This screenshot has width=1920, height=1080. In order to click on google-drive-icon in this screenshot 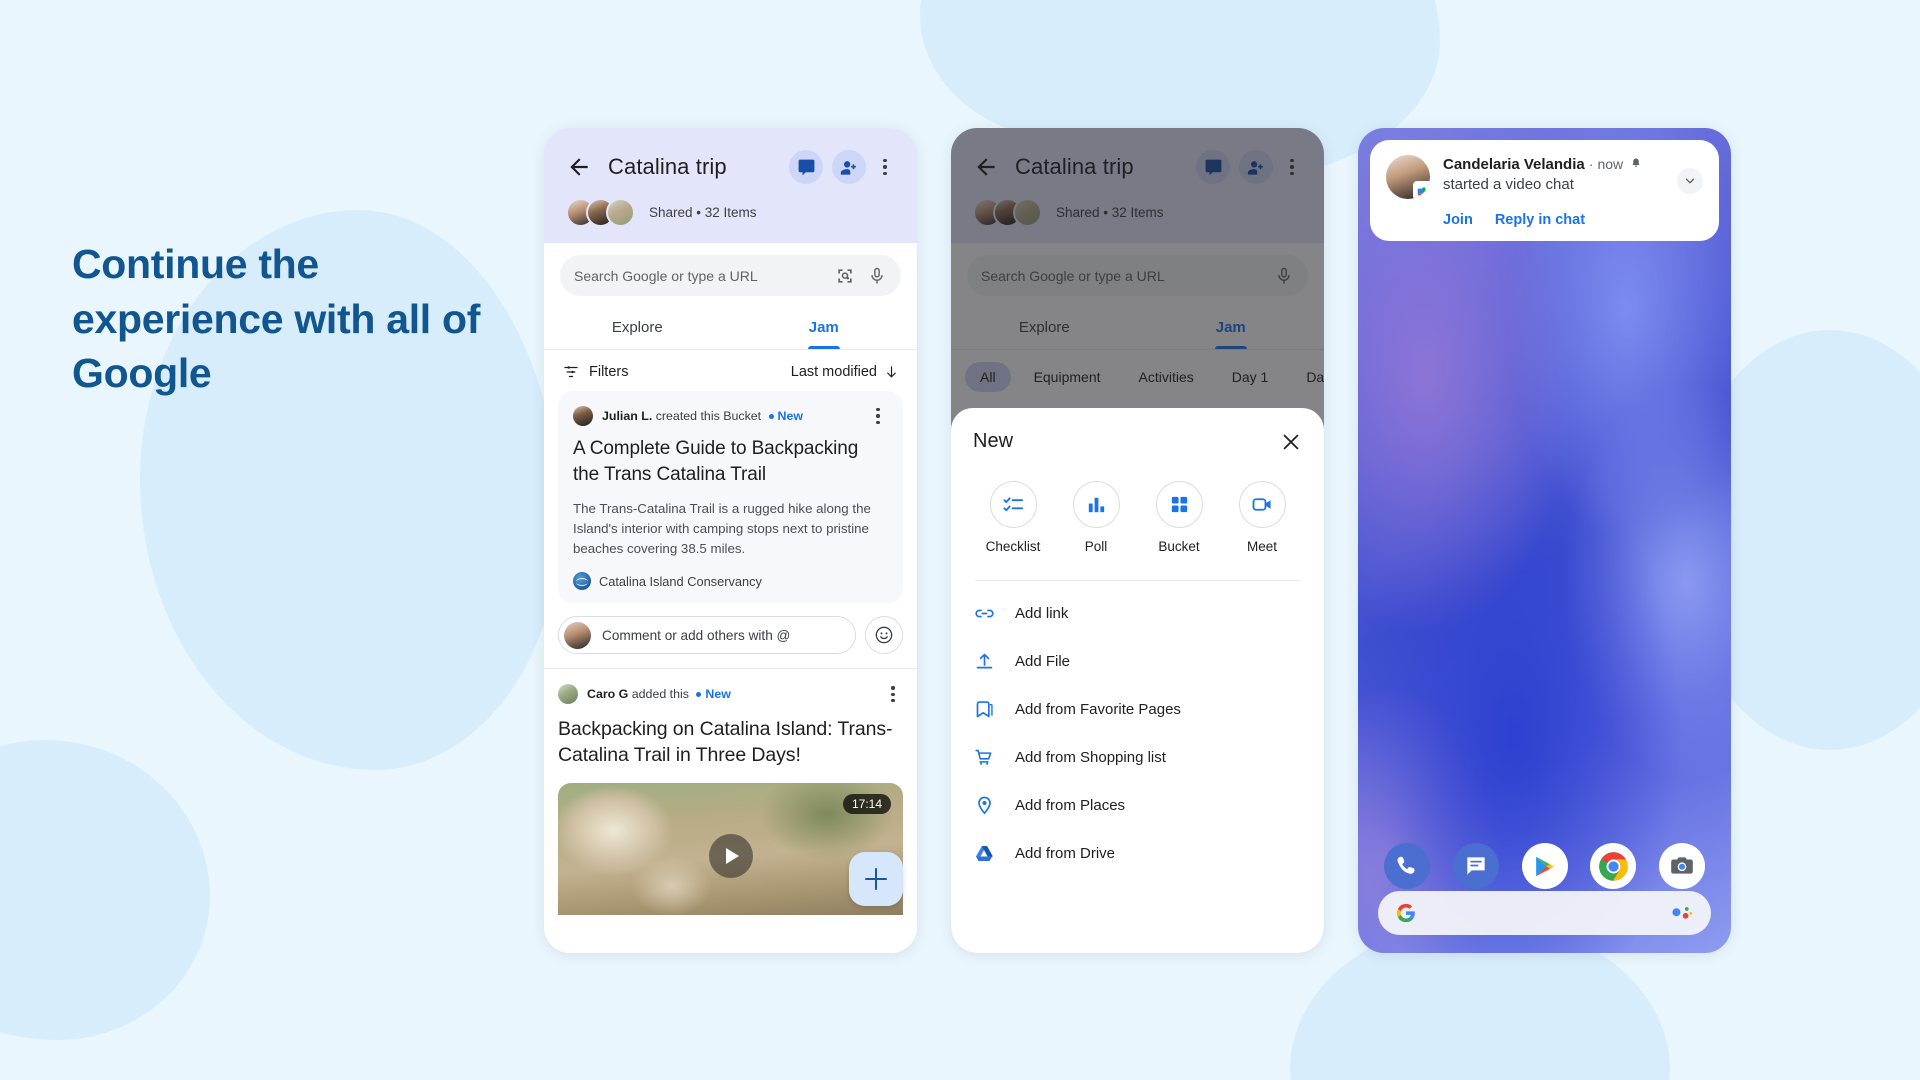, I will do `click(984, 853)`.